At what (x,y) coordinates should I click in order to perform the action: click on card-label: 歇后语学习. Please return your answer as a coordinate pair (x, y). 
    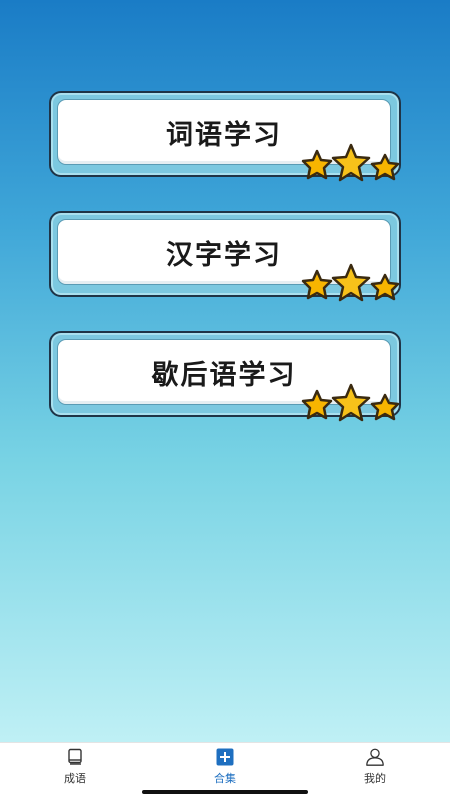
    Looking at the image, I should click on (224, 375).